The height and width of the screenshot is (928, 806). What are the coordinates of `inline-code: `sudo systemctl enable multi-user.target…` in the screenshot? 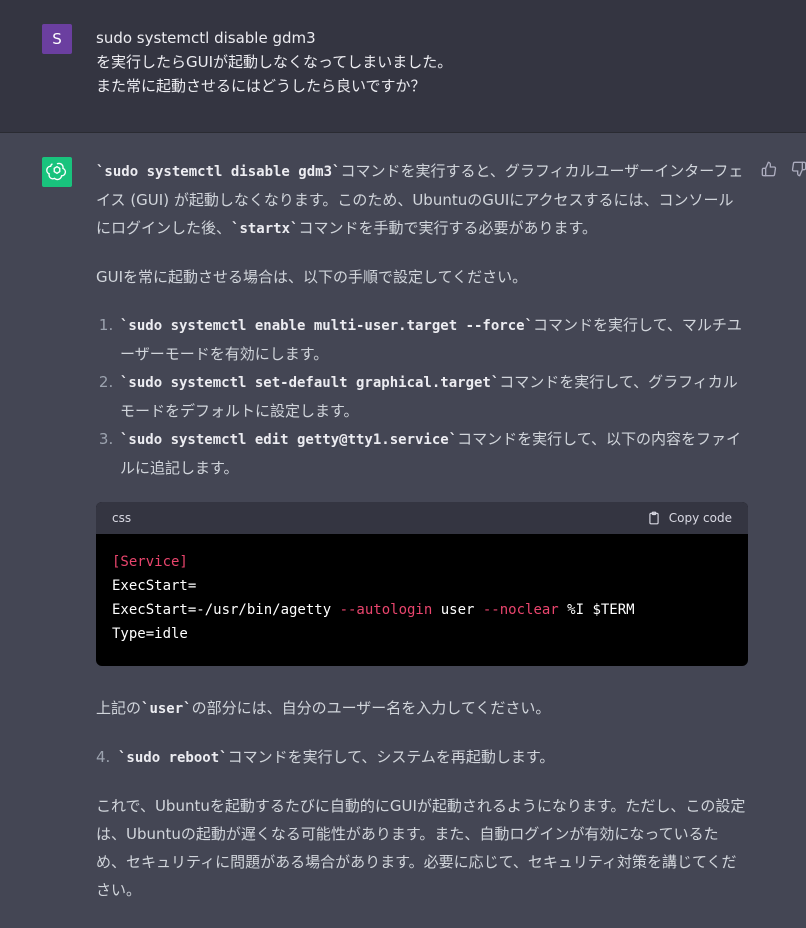 It's located at (327, 326).